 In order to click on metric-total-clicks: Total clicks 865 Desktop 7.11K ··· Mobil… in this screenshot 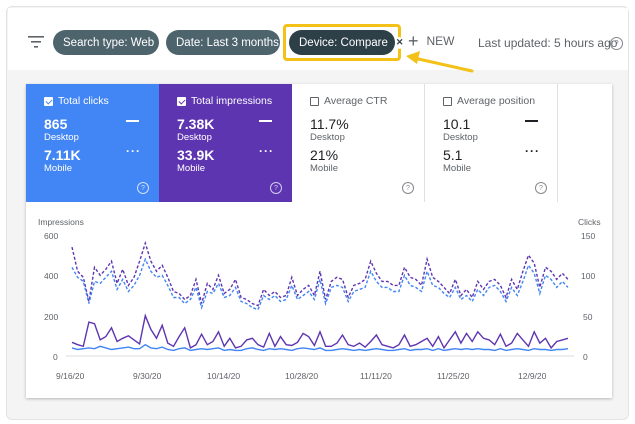, I will do `click(92, 143)`.